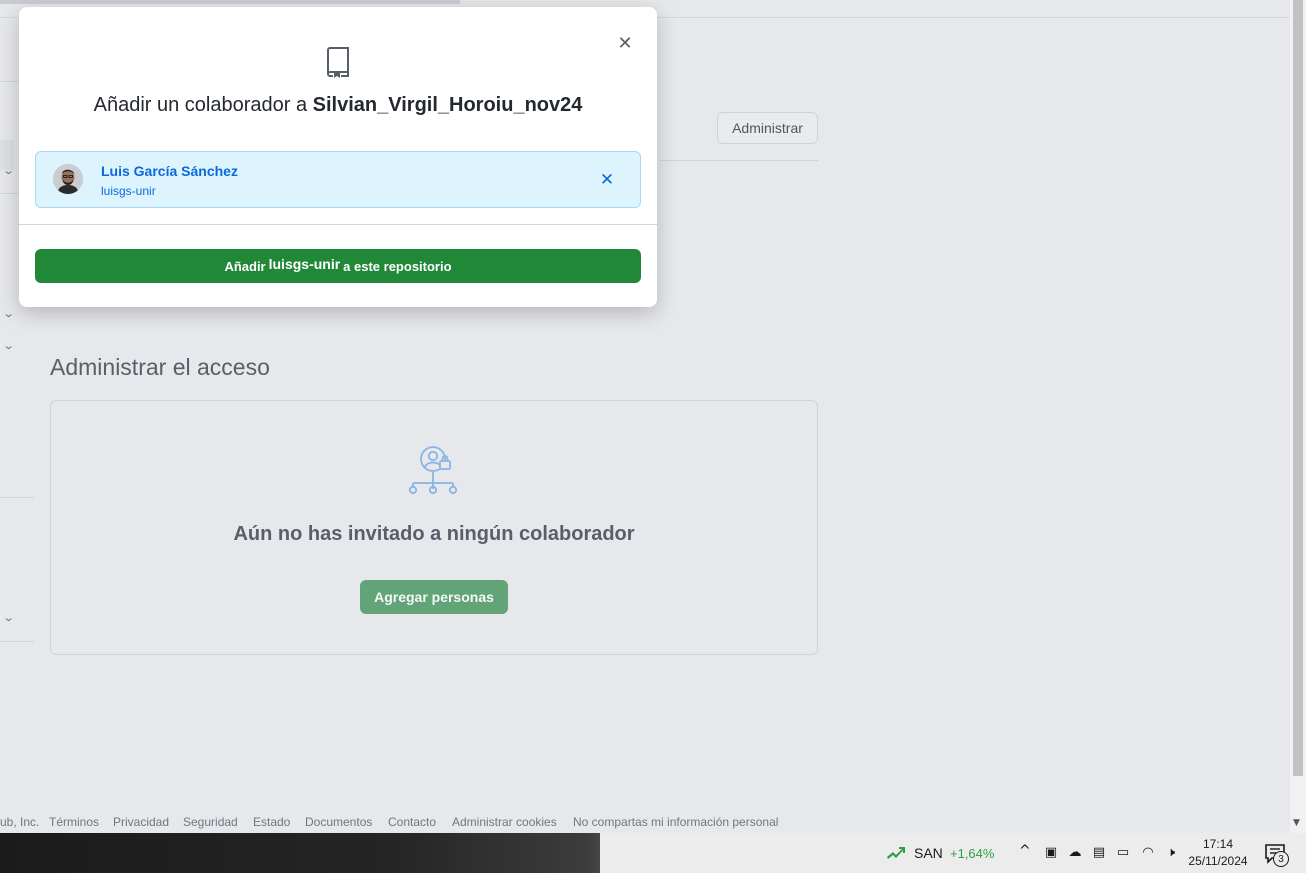  What do you see at coordinates (20, 822) in the screenshot?
I see `footer-copyright: ub, Inc.` at bounding box center [20, 822].